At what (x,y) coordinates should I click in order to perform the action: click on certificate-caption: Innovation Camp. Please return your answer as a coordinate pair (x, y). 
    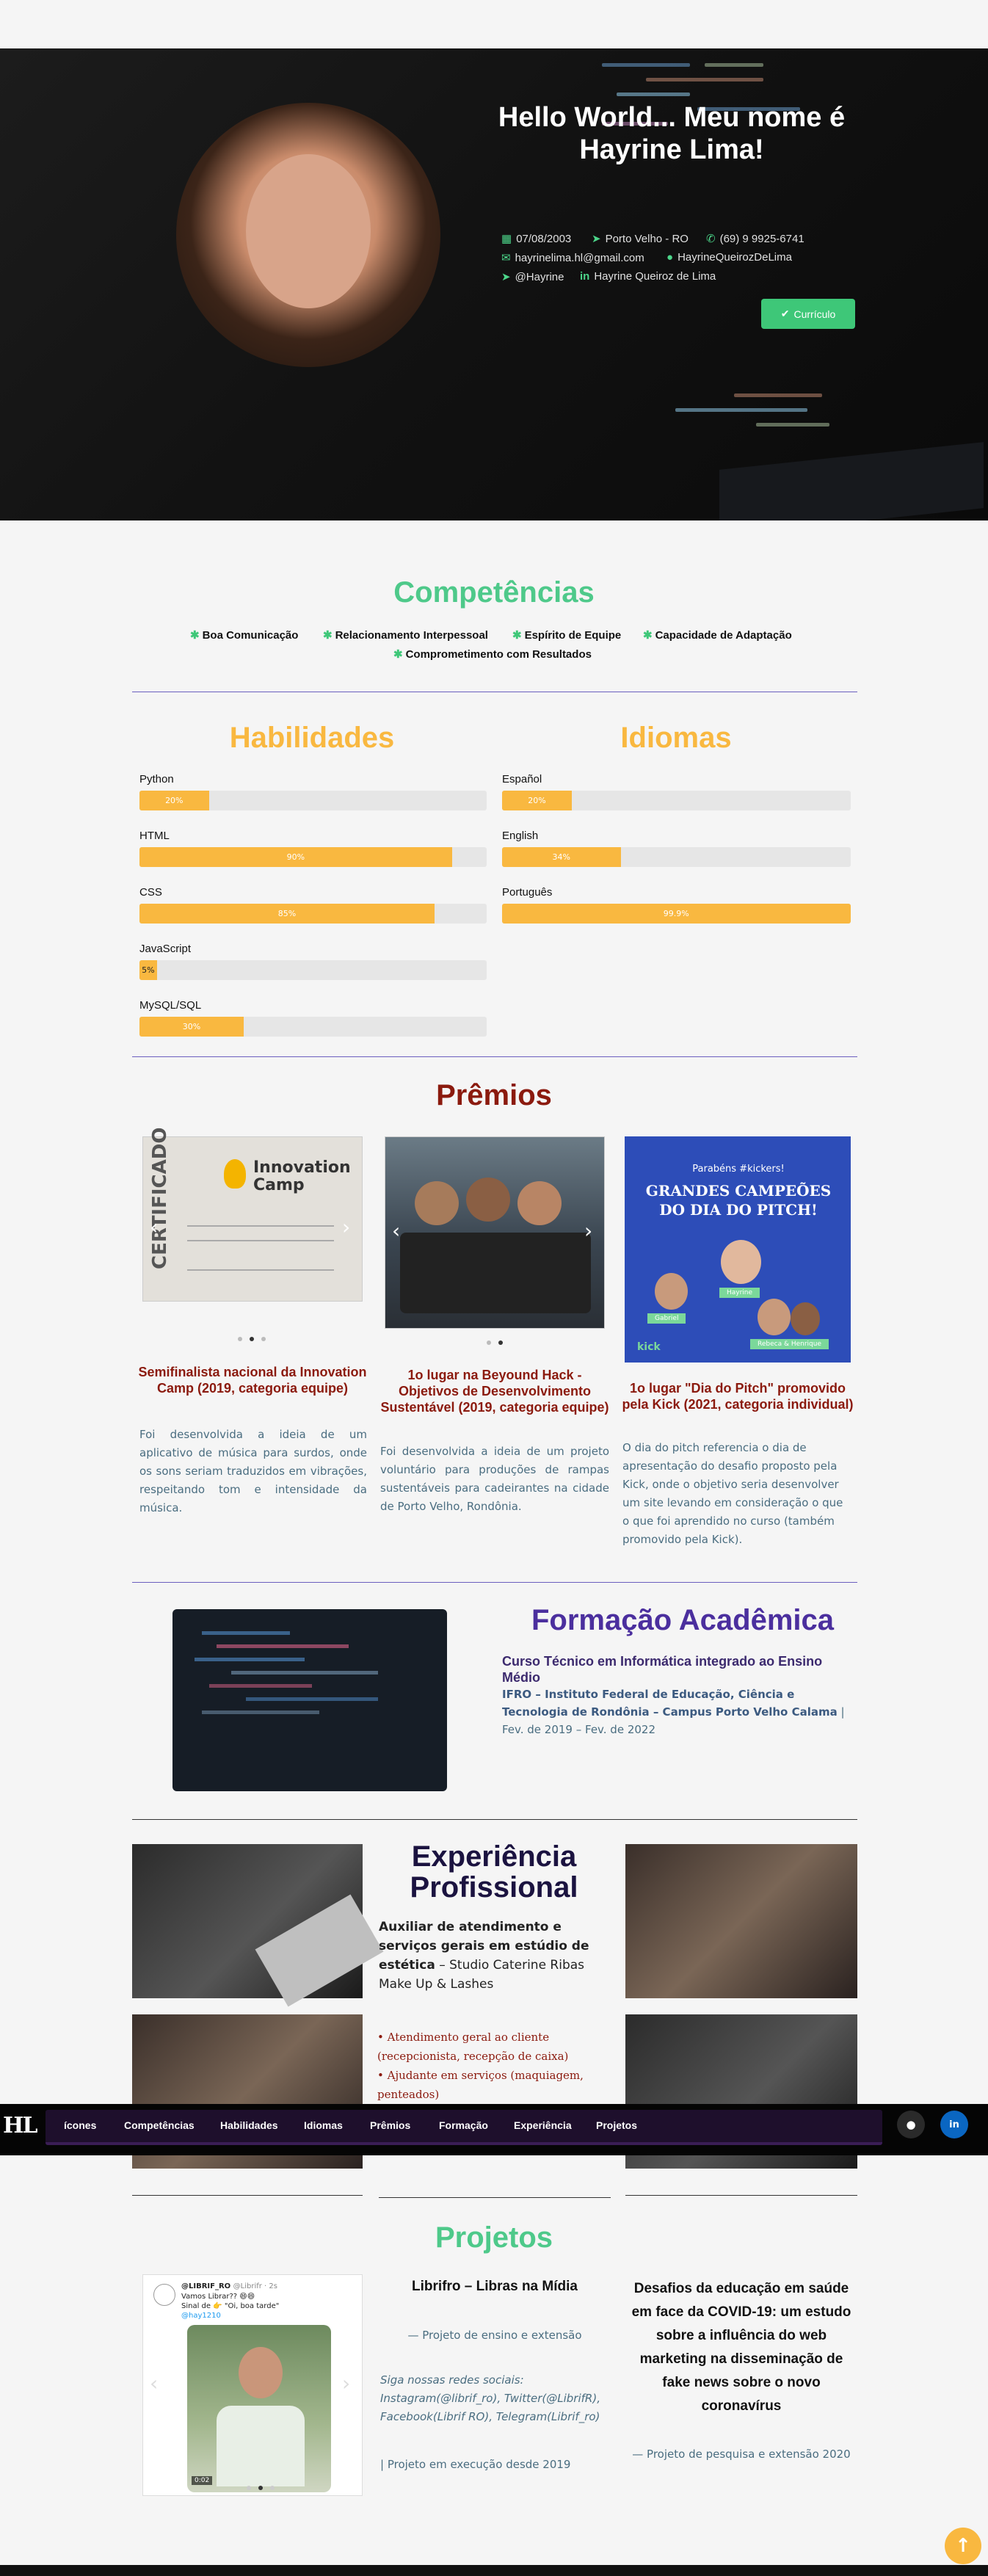
    Looking at the image, I should click on (302, 1176).